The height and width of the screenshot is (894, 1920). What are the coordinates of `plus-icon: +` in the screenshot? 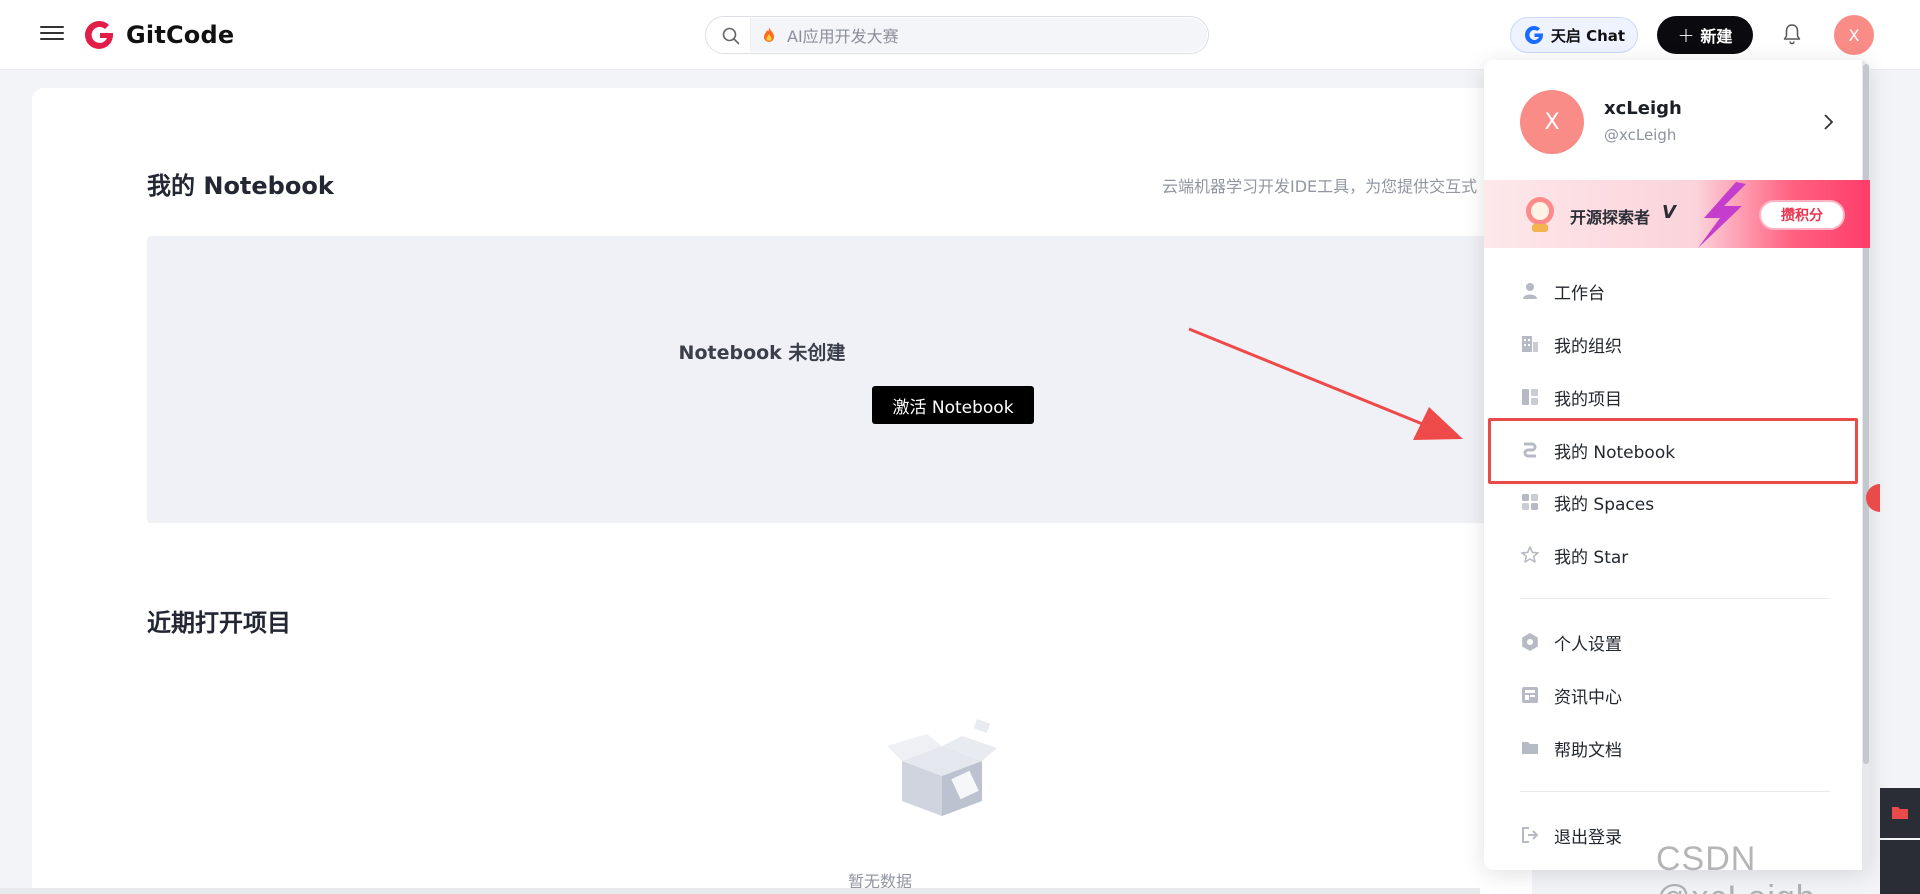 It's located at (1686, 35).